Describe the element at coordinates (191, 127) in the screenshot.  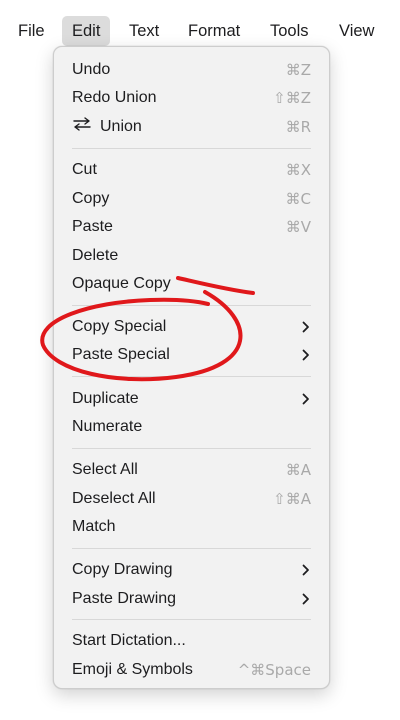
I see `menu-item-union: Union ⌘R` at that location.